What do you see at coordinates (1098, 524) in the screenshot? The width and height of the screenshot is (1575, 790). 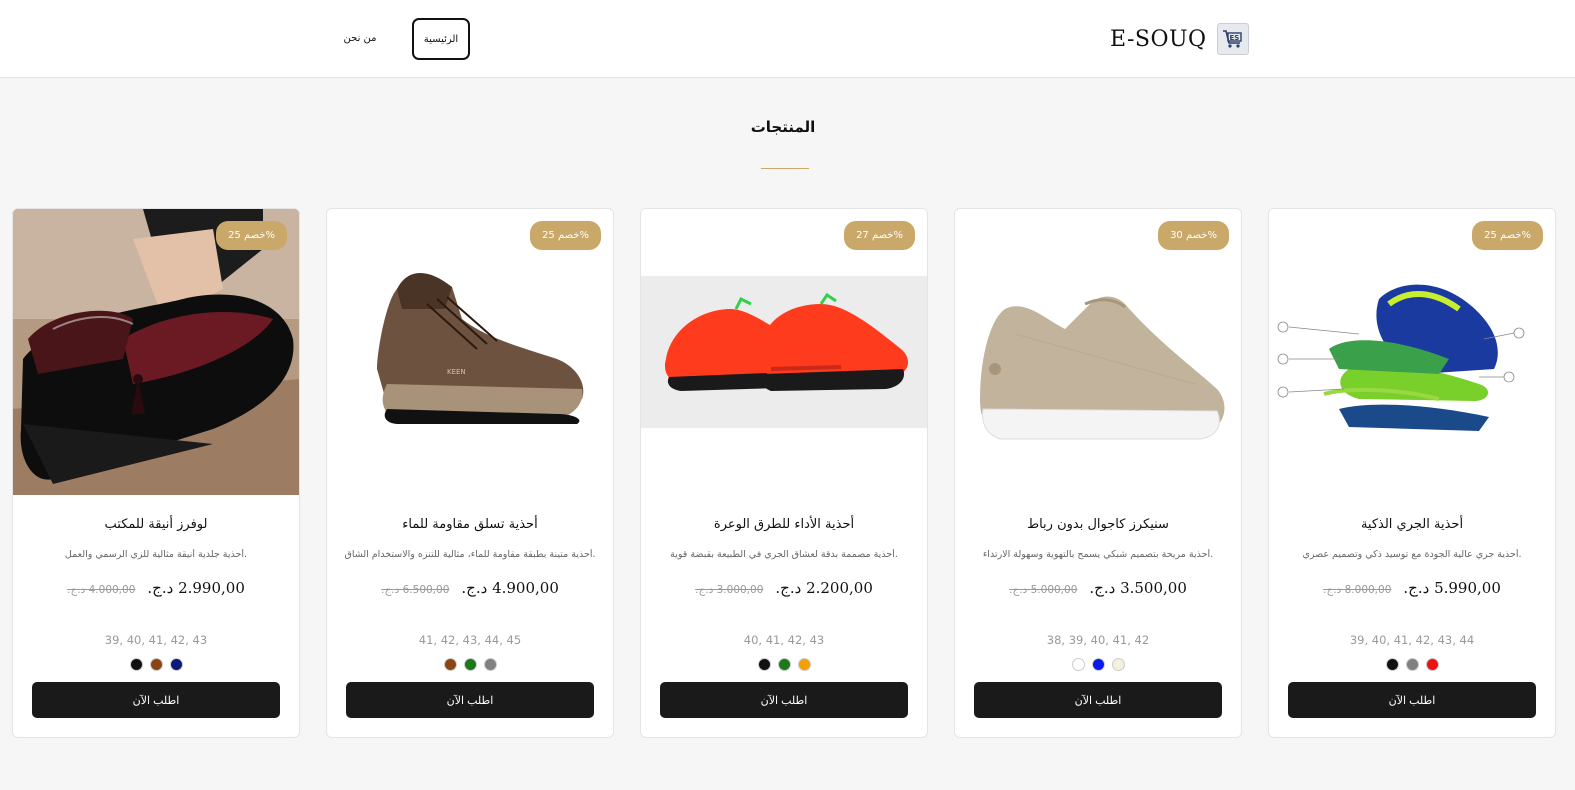 I see `product-name: سنيكرز كاجوال بدون رباط` at bounding box center [1098, 524].